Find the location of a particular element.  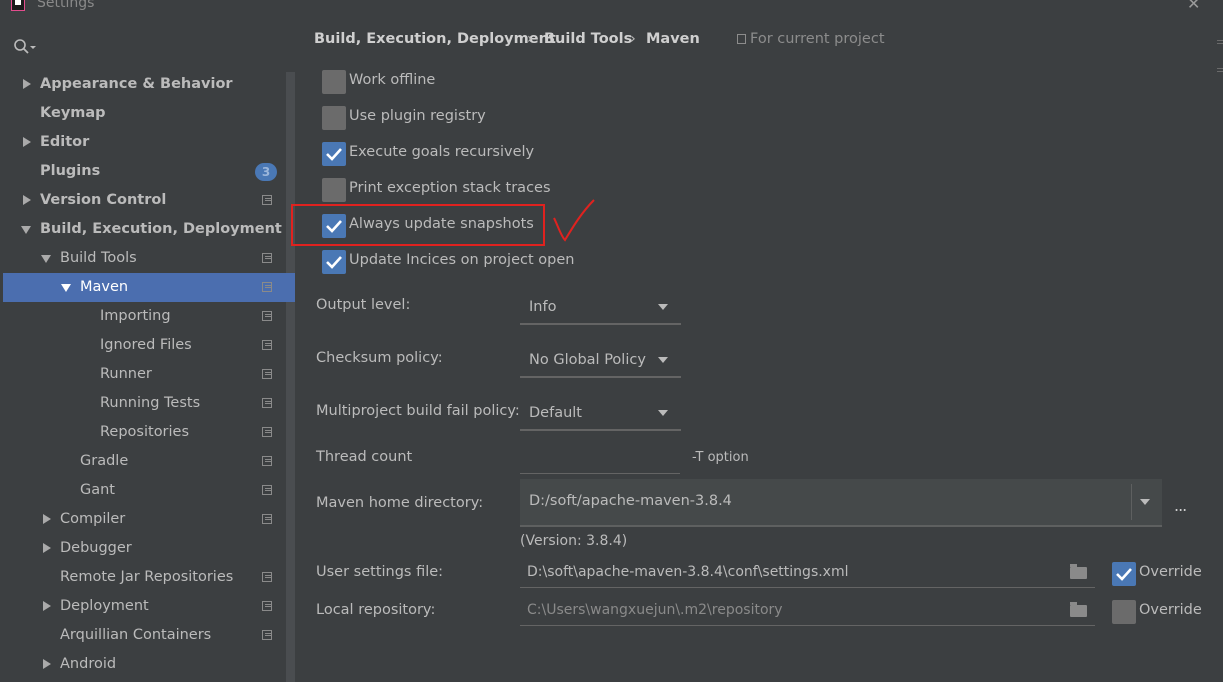

sidebar-item-android: Android is located at coordinates (149, 664).